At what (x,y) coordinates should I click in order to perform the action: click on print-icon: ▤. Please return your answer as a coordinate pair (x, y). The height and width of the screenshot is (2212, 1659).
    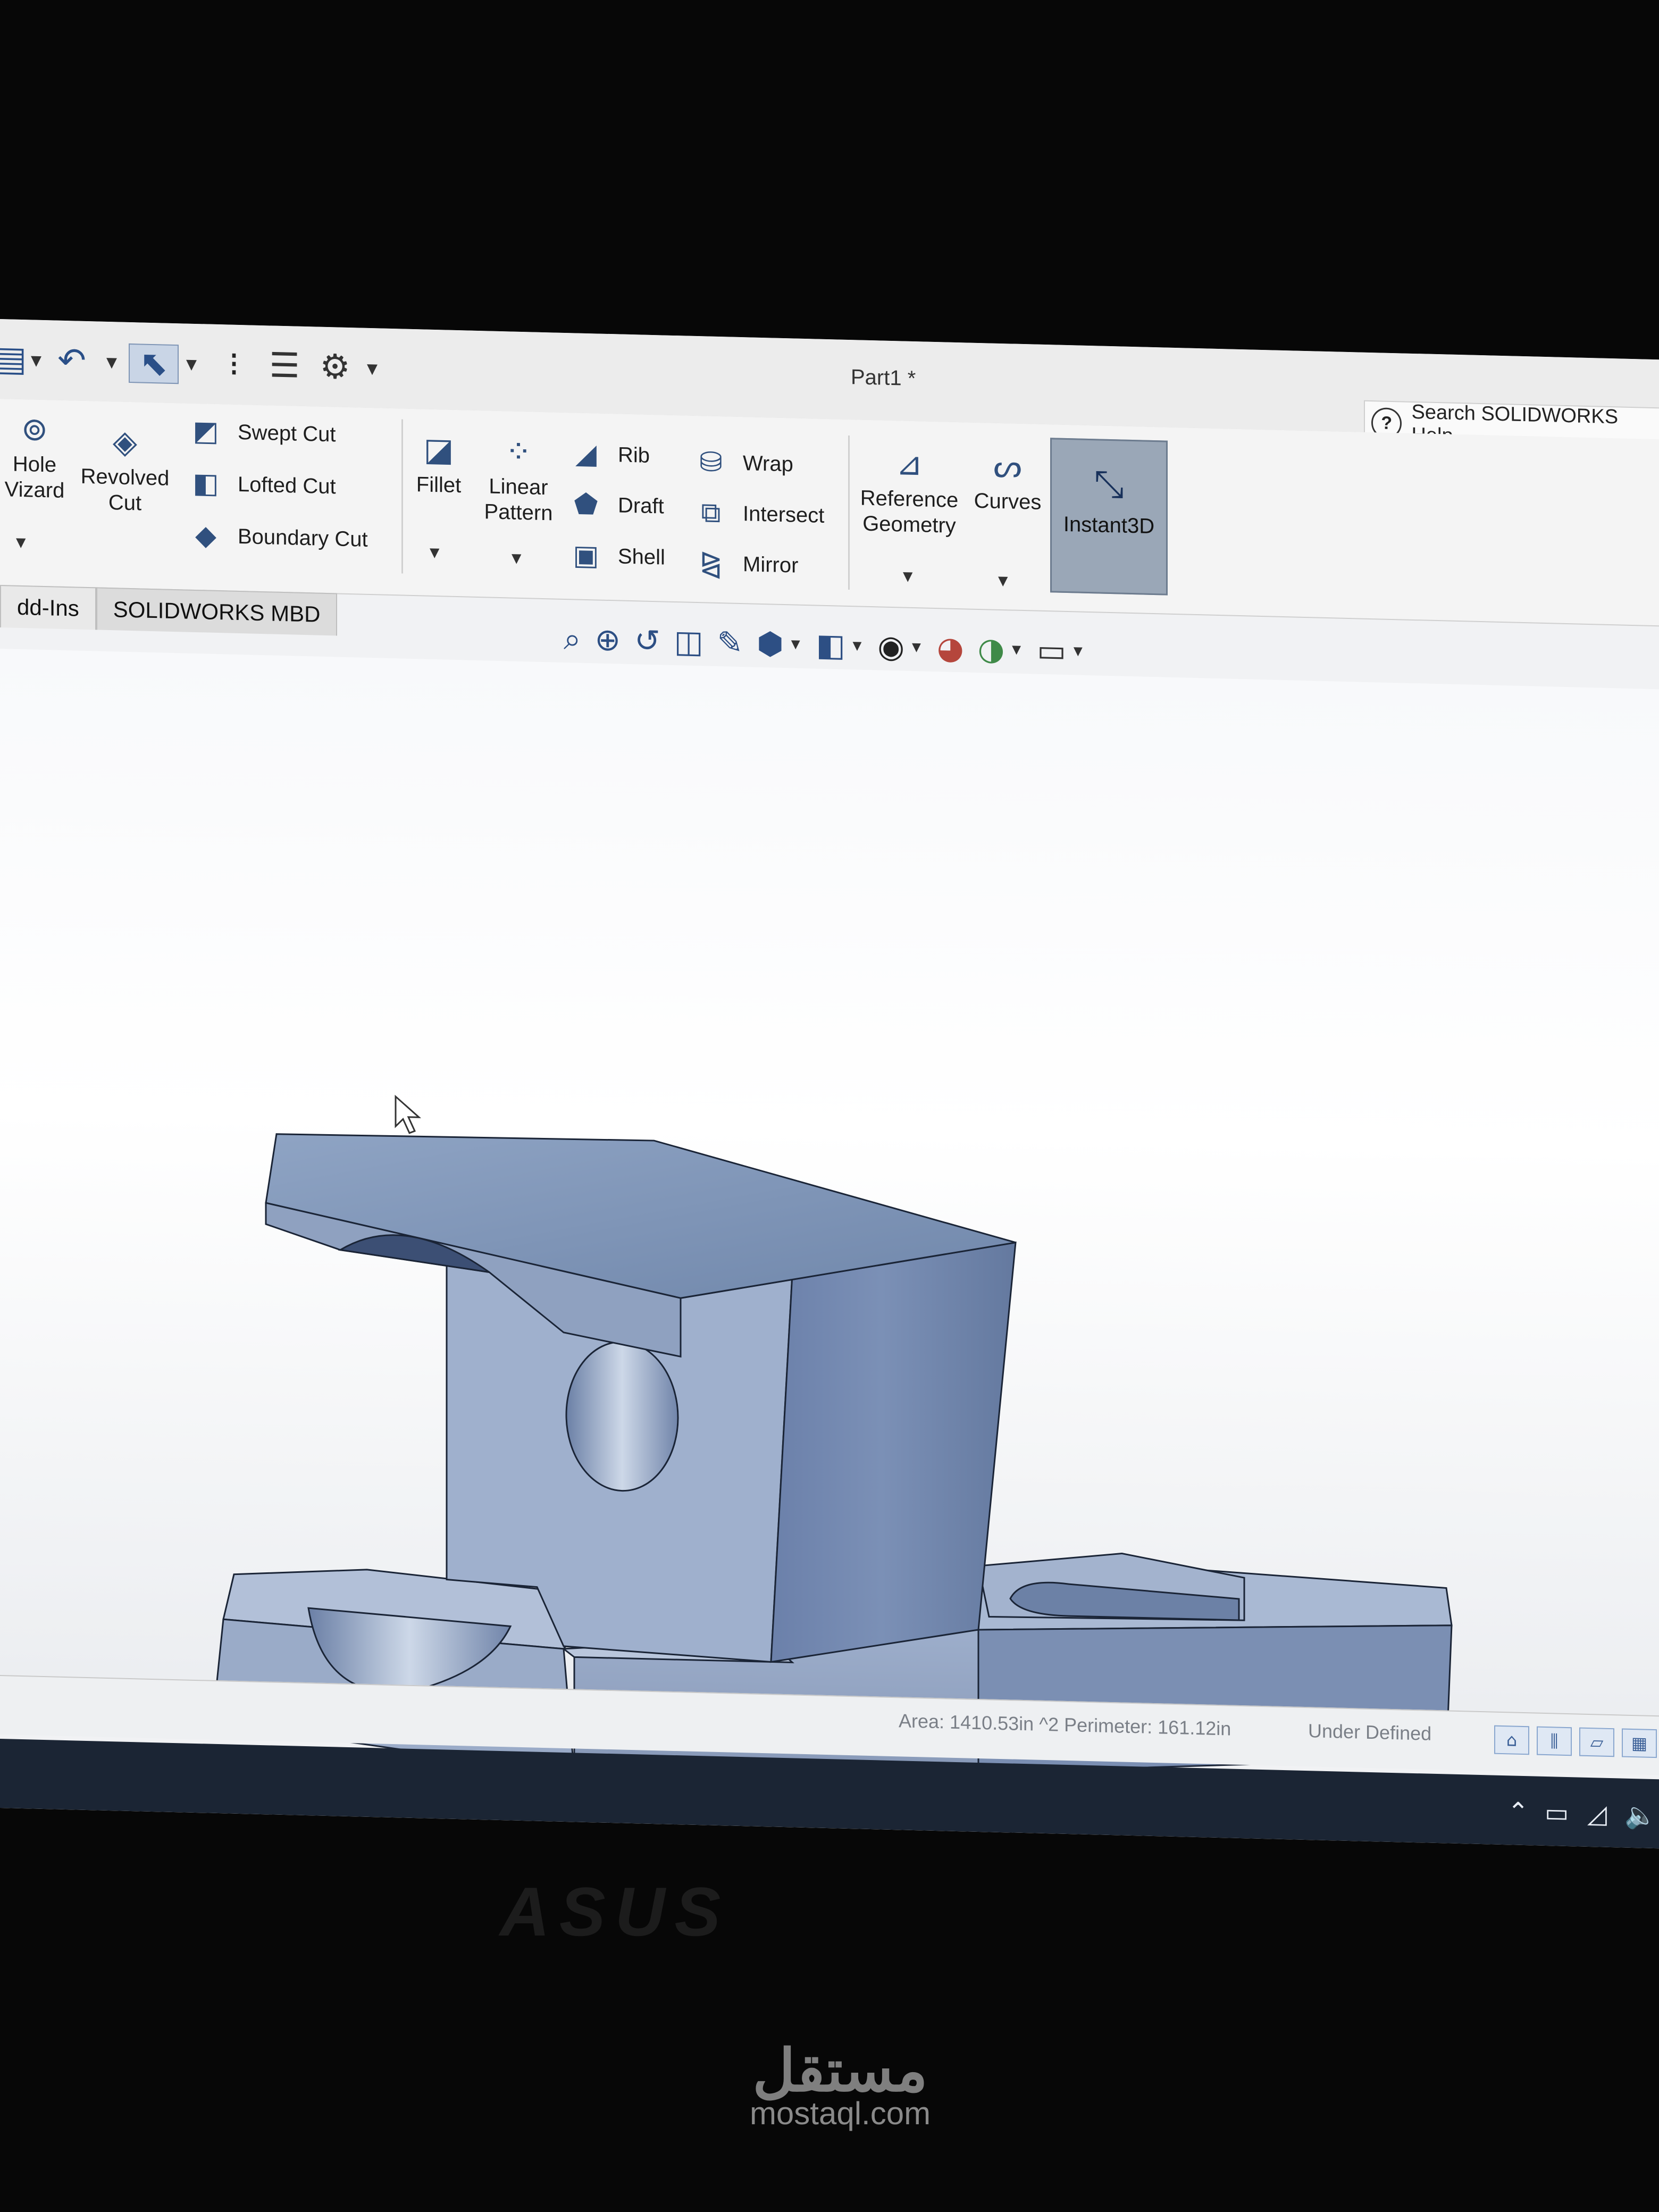
    Looking at the image, I should click on (13, 359).